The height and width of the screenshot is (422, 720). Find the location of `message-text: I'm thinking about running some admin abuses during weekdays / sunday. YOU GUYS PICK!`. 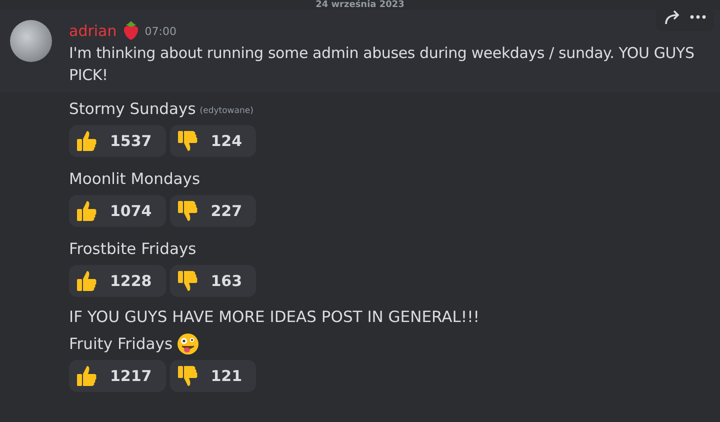

message-text: I'm thinking about running some admin abuses during weekdays / sunday. YOU GUYS PICK! is located at coordinates (382, 64).